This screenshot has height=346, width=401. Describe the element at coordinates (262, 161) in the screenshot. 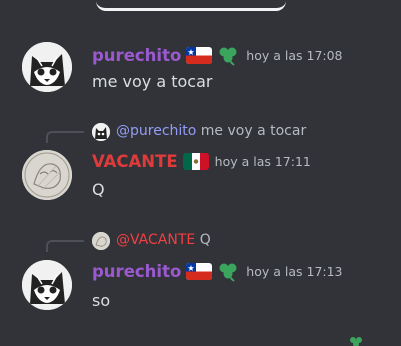

I see `timestamp: hoy a las 17:11` at that location.